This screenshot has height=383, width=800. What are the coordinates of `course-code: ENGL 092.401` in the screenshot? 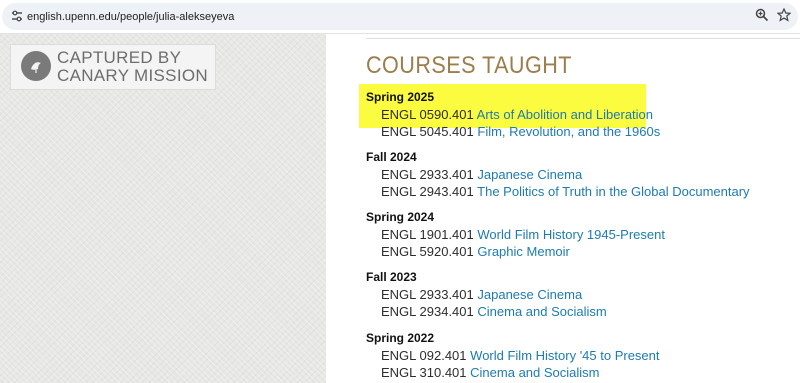 It's located at (424, 355).